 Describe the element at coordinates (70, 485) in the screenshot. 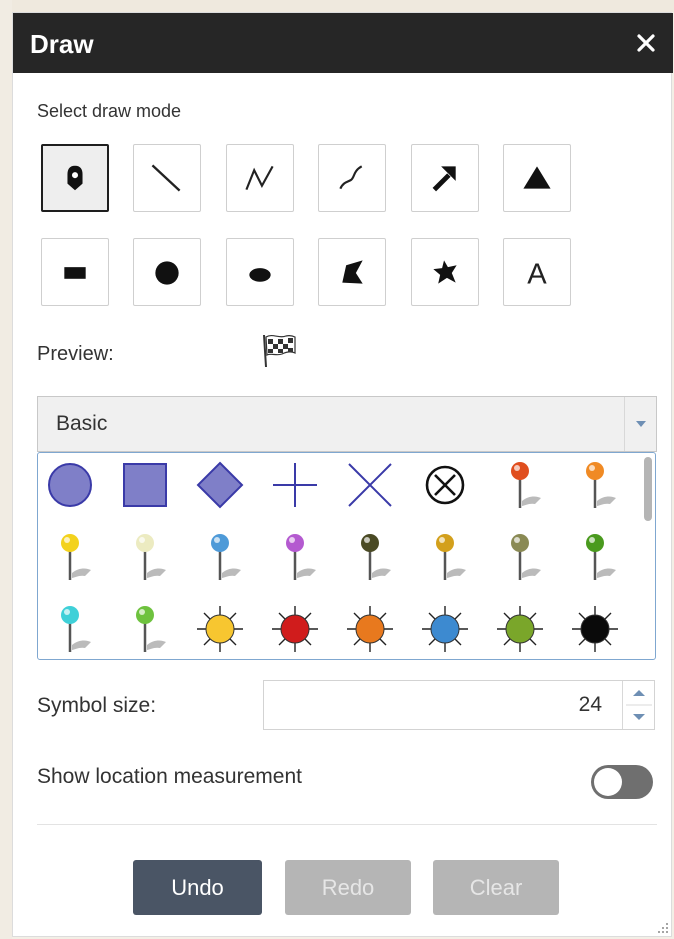

I see `circle-symbol` at that location.